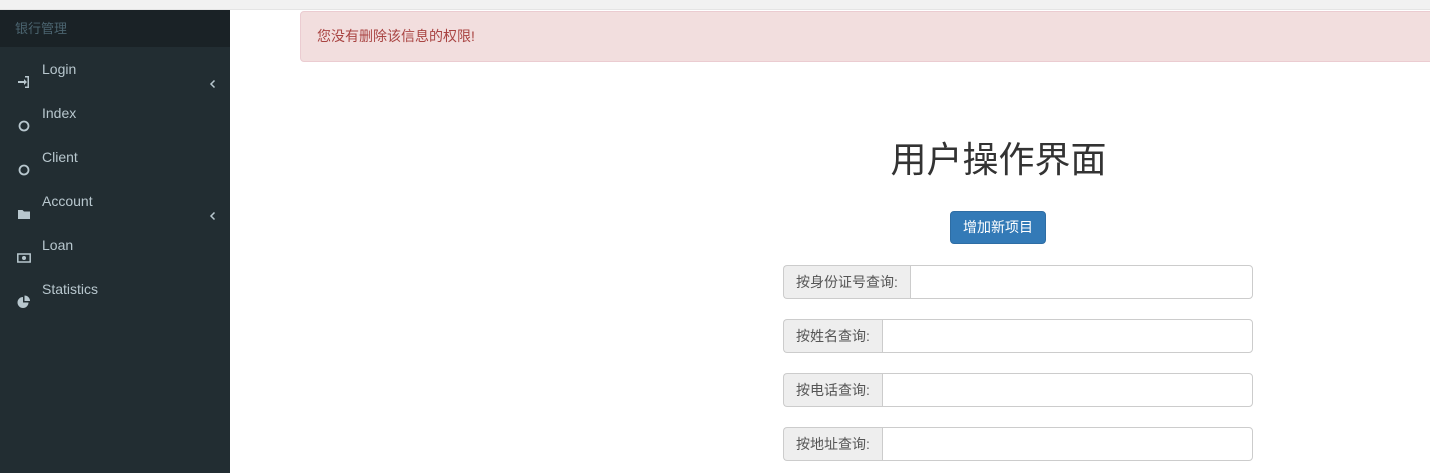 This screenshot has width=1430, height=473. What do you see at coordinates (1067, 444) in the screenshot?
I see `search-by-address-input` at bounding box center [1067, 444].